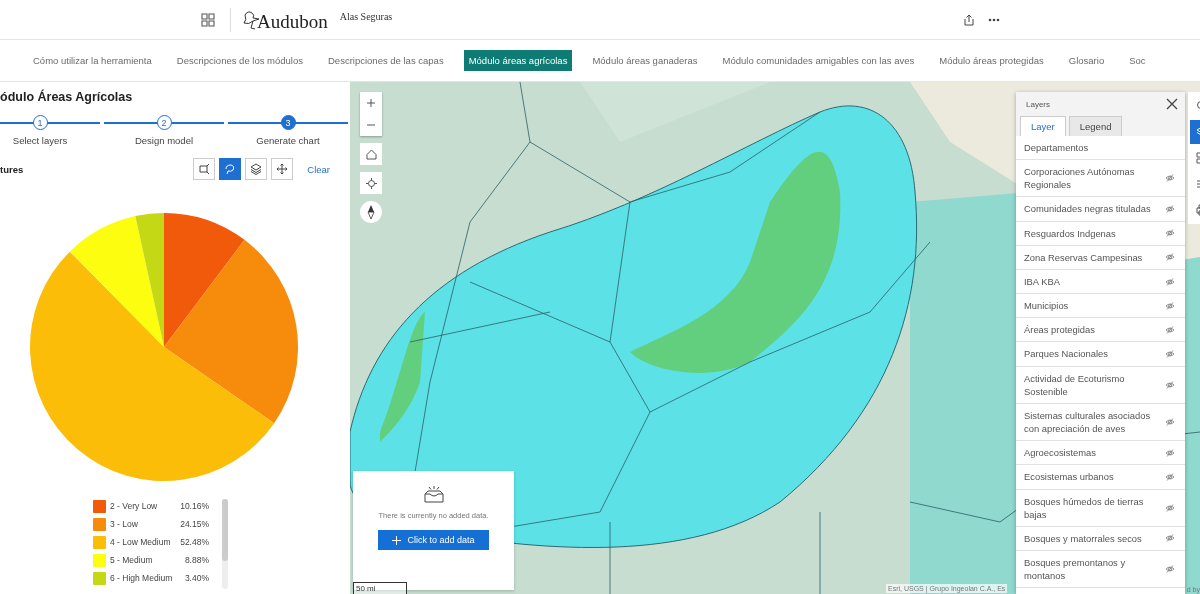 The width and height of the screenshot is (1200, 594). What do you see at coordinates (131, 560) in the screenshot?
I see `legend-label: 5 - Medium` at bounding box center [131, 560].